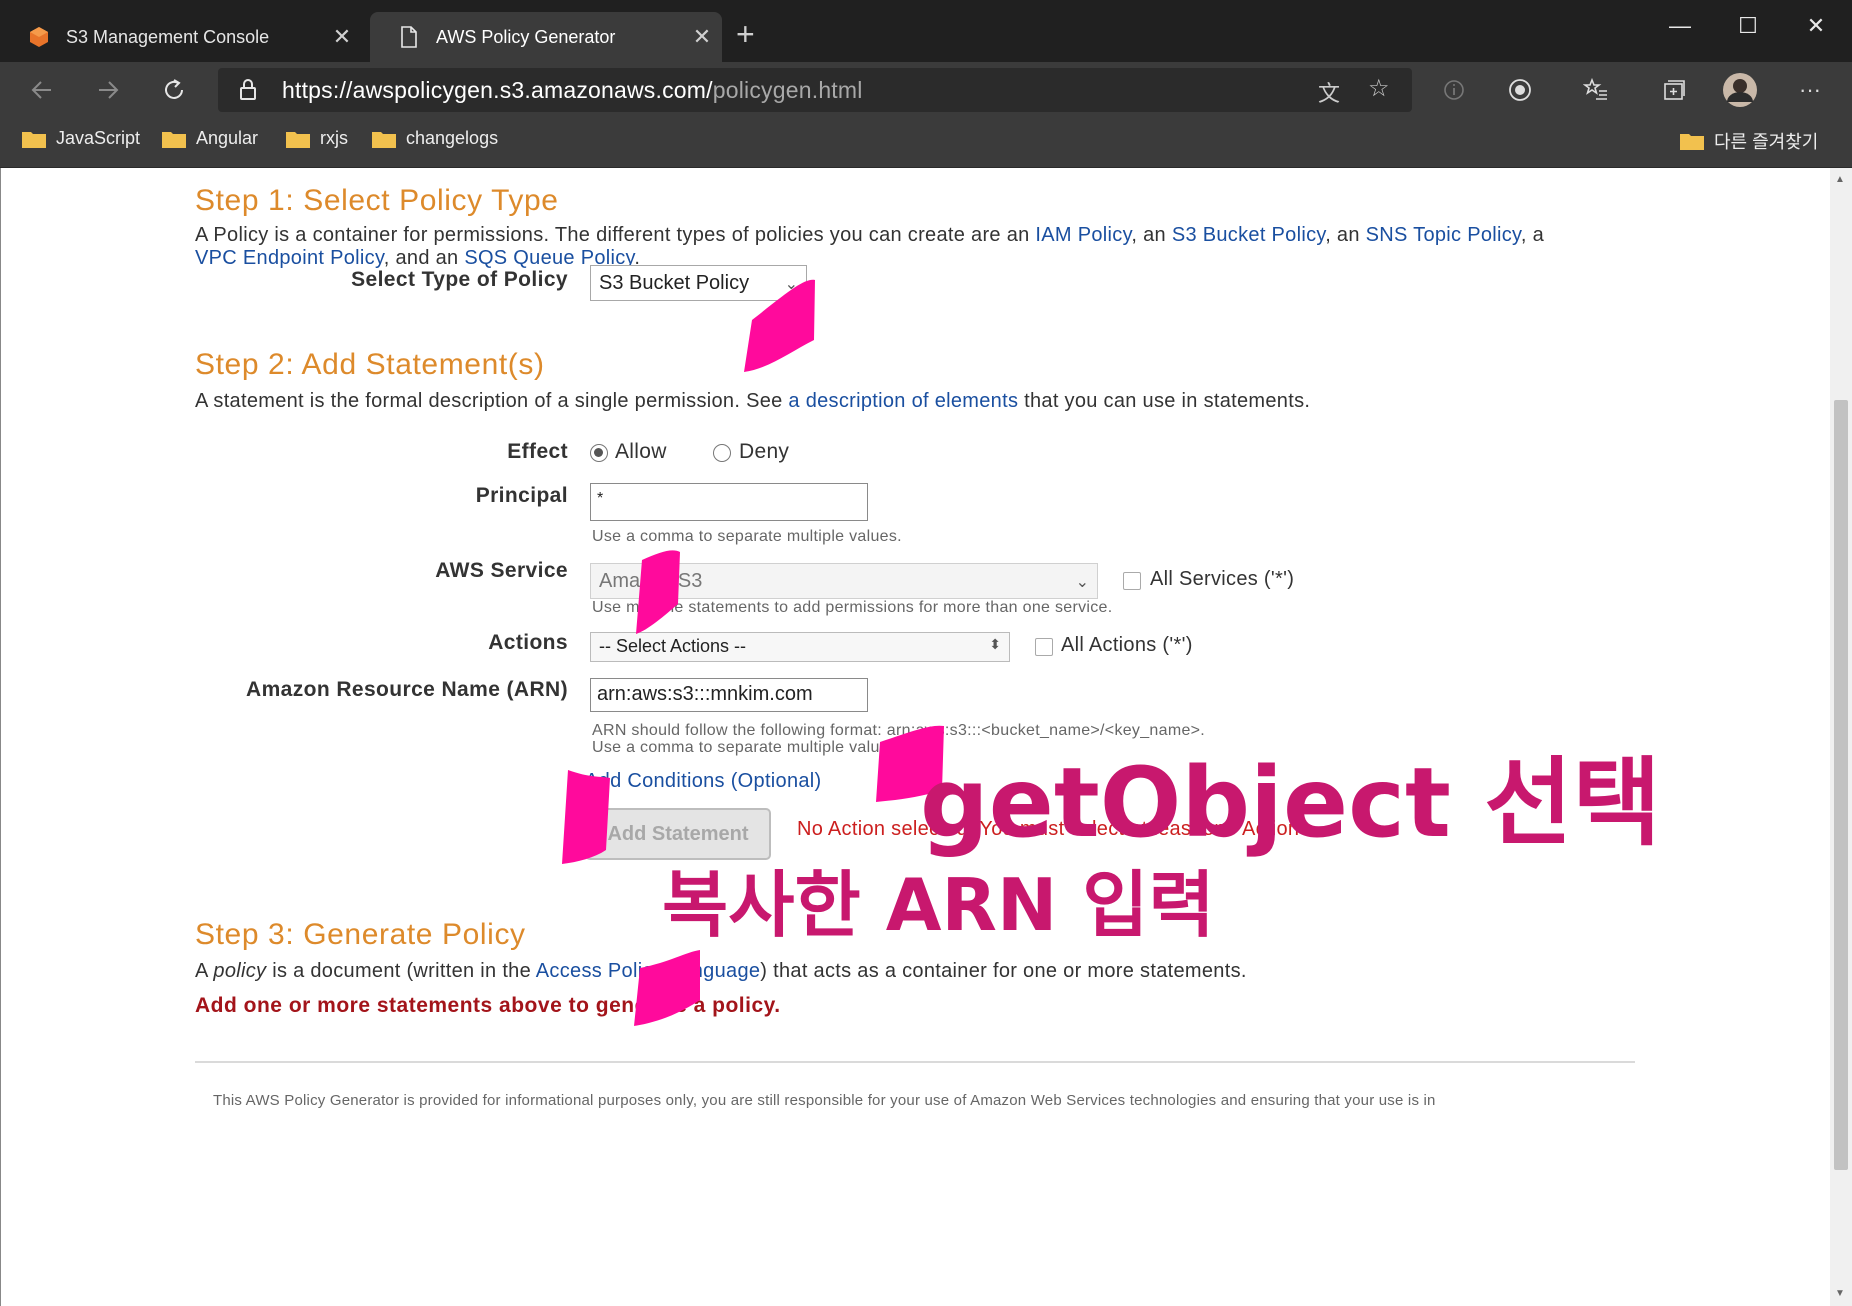 The image size is (1852, 1306). I want to click on link-description-of-elements: a description of elements, so click(903, 401).